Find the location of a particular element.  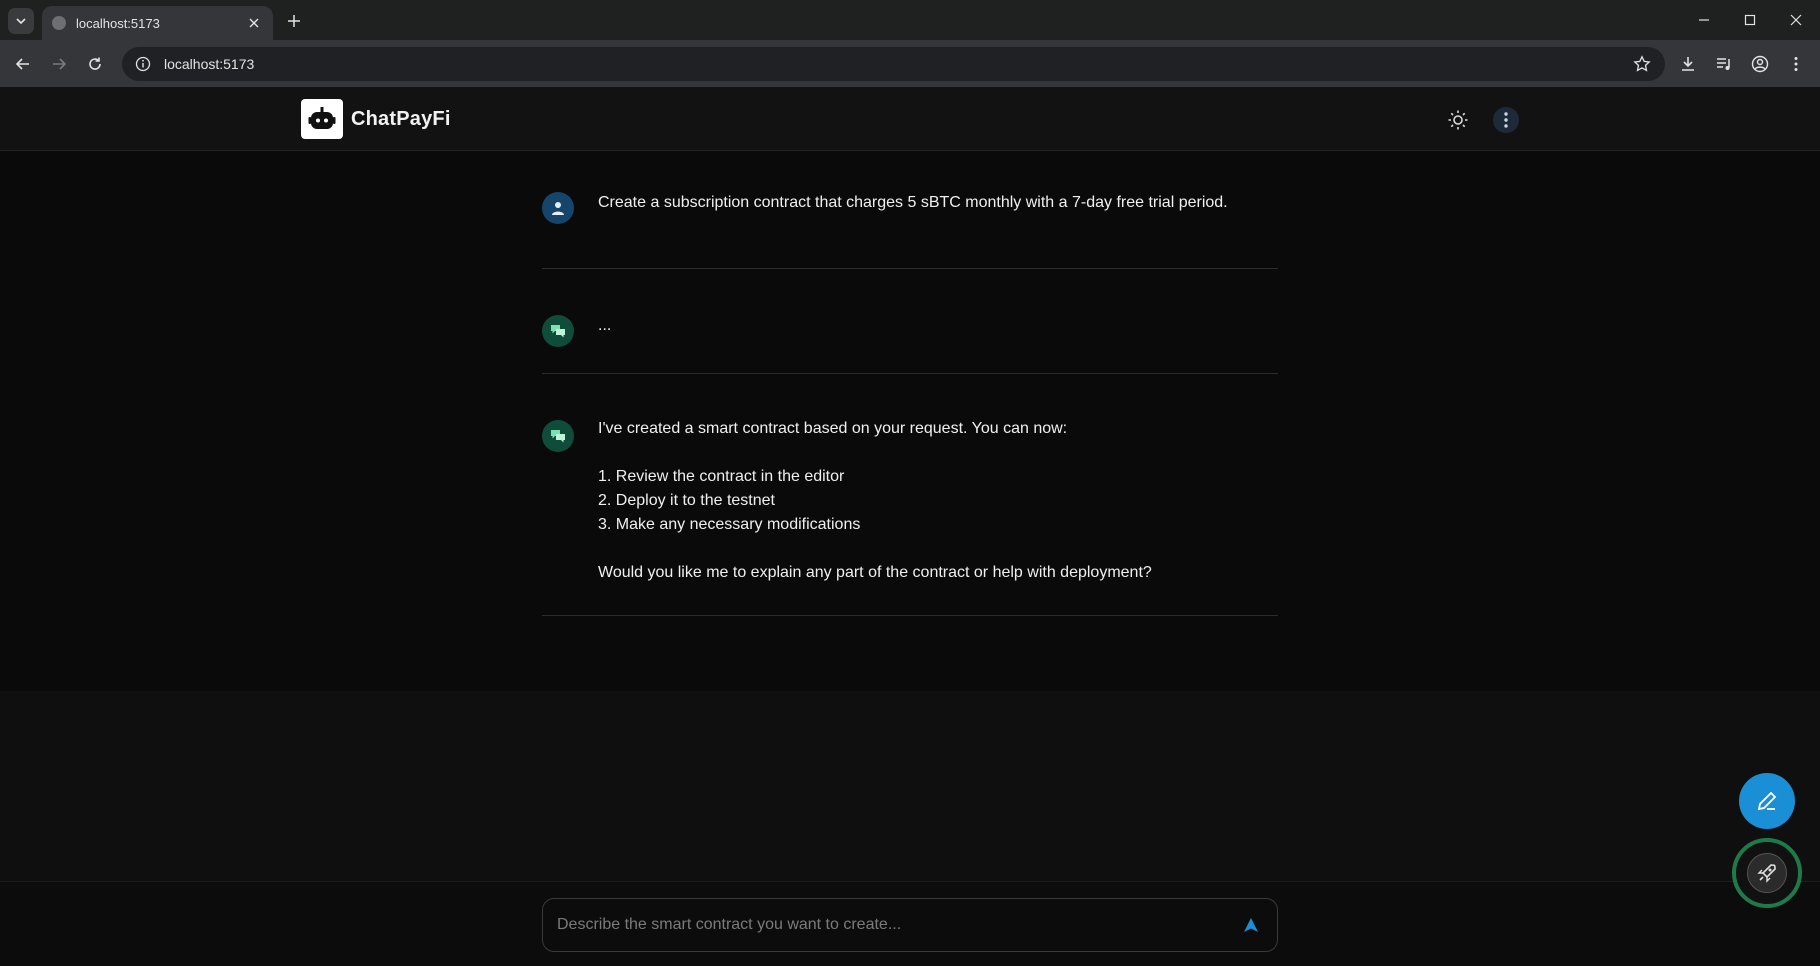

app-header: ChatPayFi is located at coordinates (910, 119).